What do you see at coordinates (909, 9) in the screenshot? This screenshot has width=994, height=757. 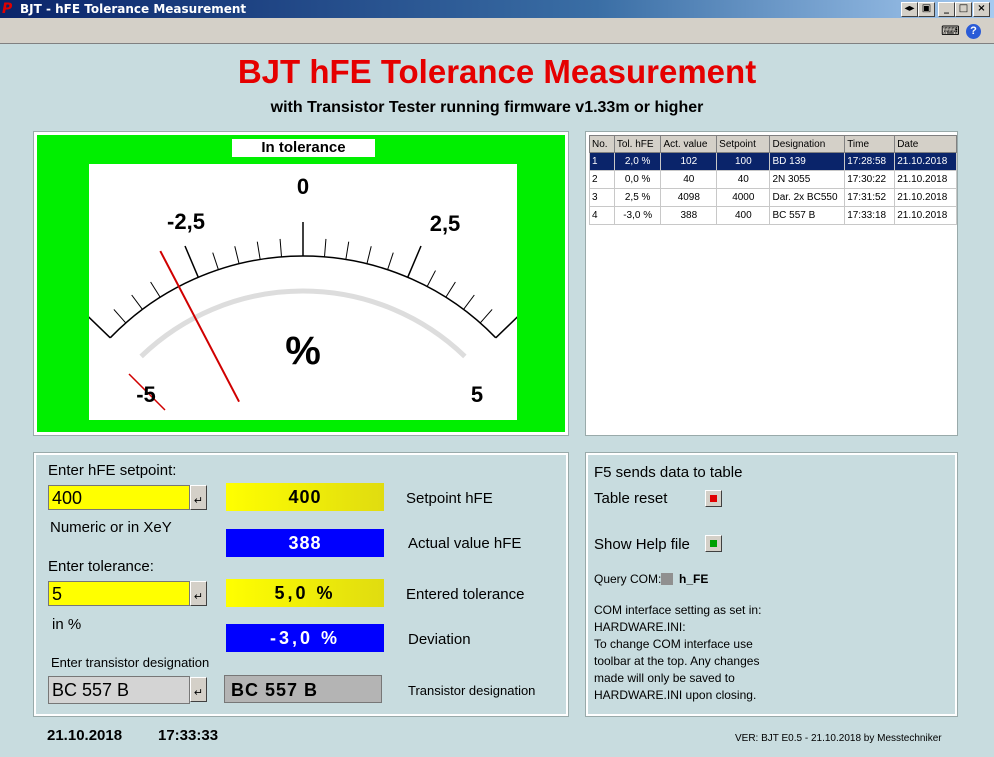 I see `restore-toolbar-icon: ◂▸` at bounding box center [909, 9].